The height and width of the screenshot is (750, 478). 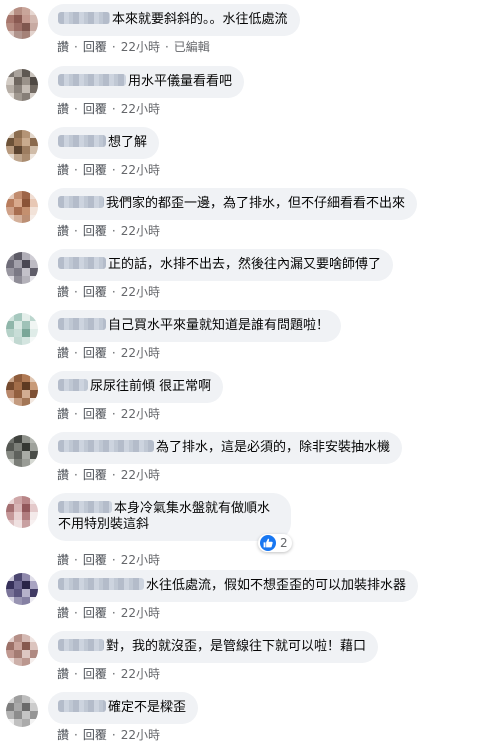 I want to click on comment-text: 尿尿往前傾 很正常啊, so click(x=151, y=386).